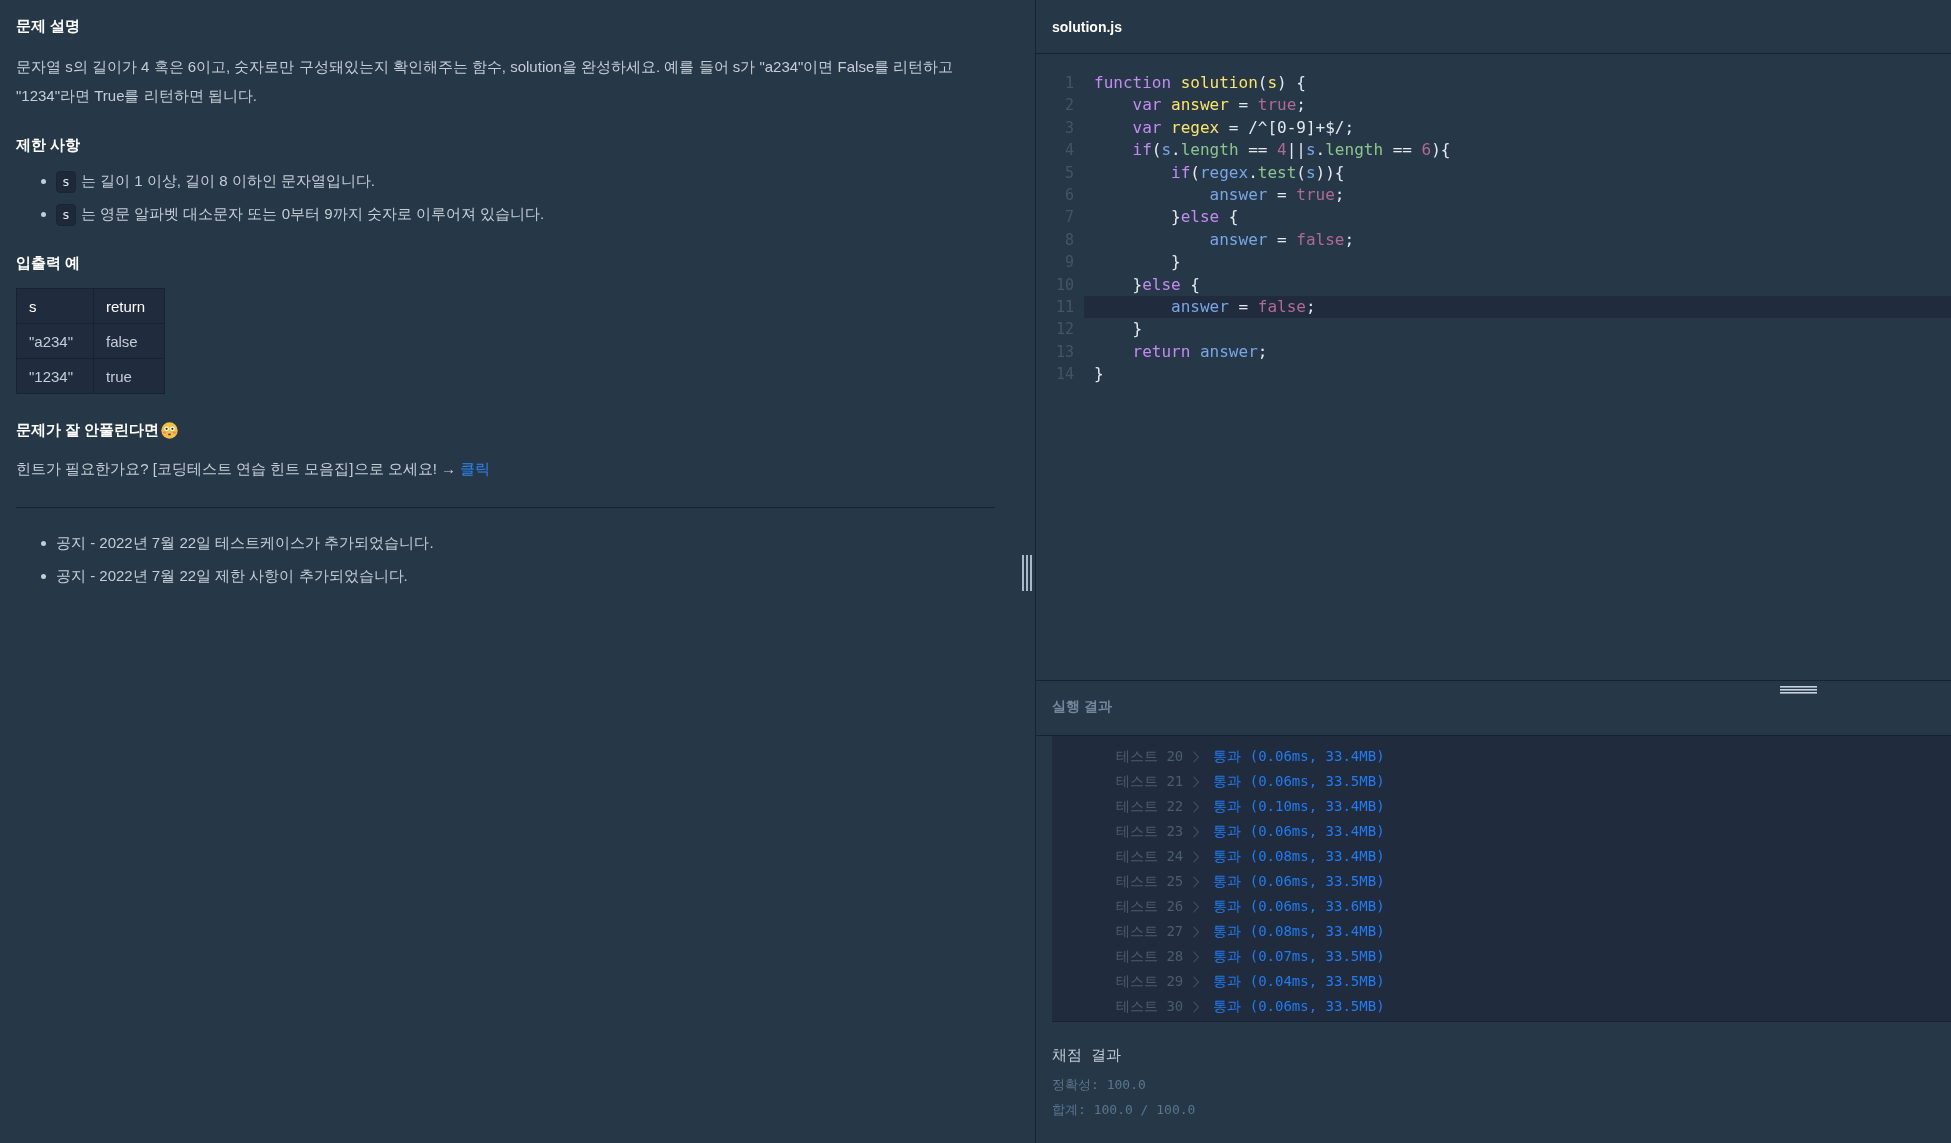  I want to click on column-header: return, so click(129, 306).